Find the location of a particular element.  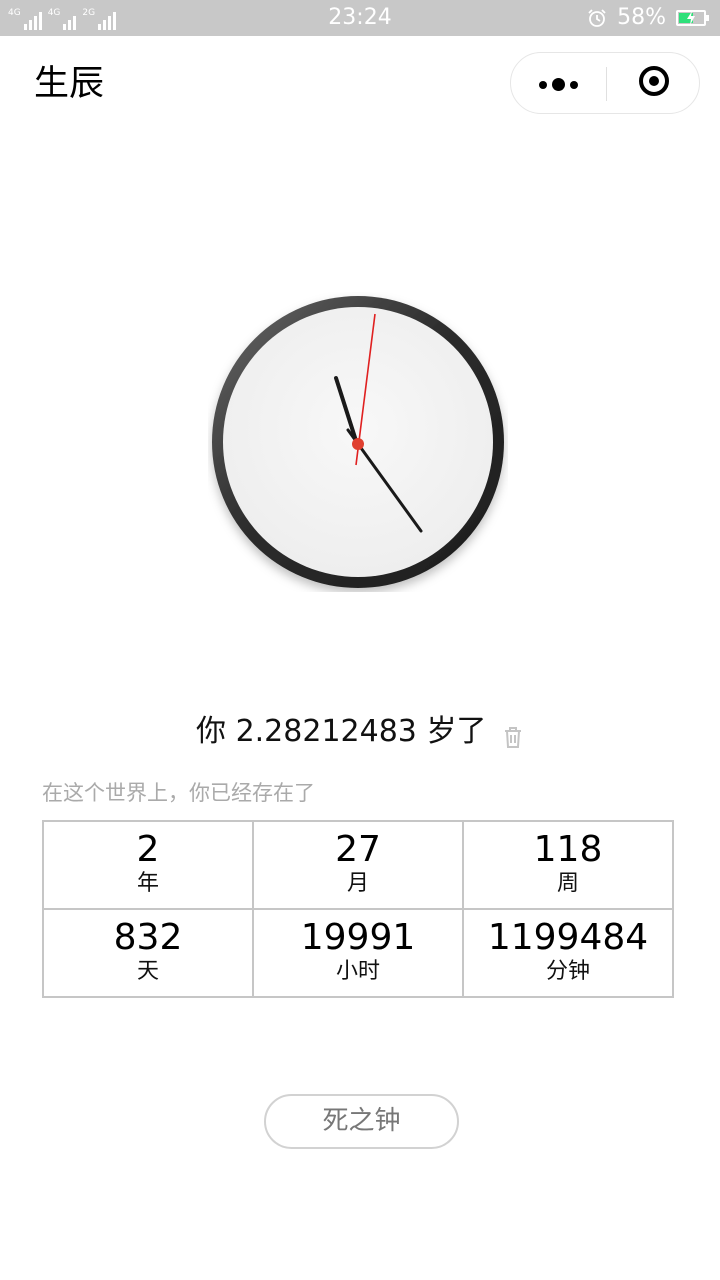

stat-years: 2 年 is located at coordinates (148, 865).